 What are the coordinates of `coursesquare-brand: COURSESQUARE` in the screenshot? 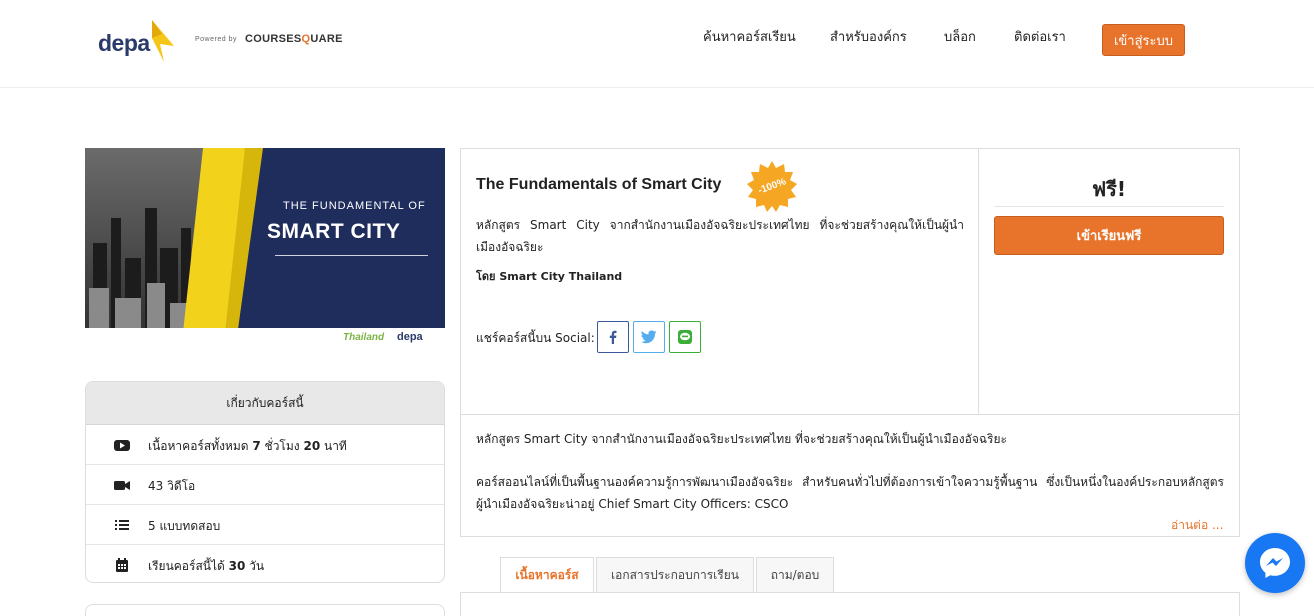 It's located at (294, 39).